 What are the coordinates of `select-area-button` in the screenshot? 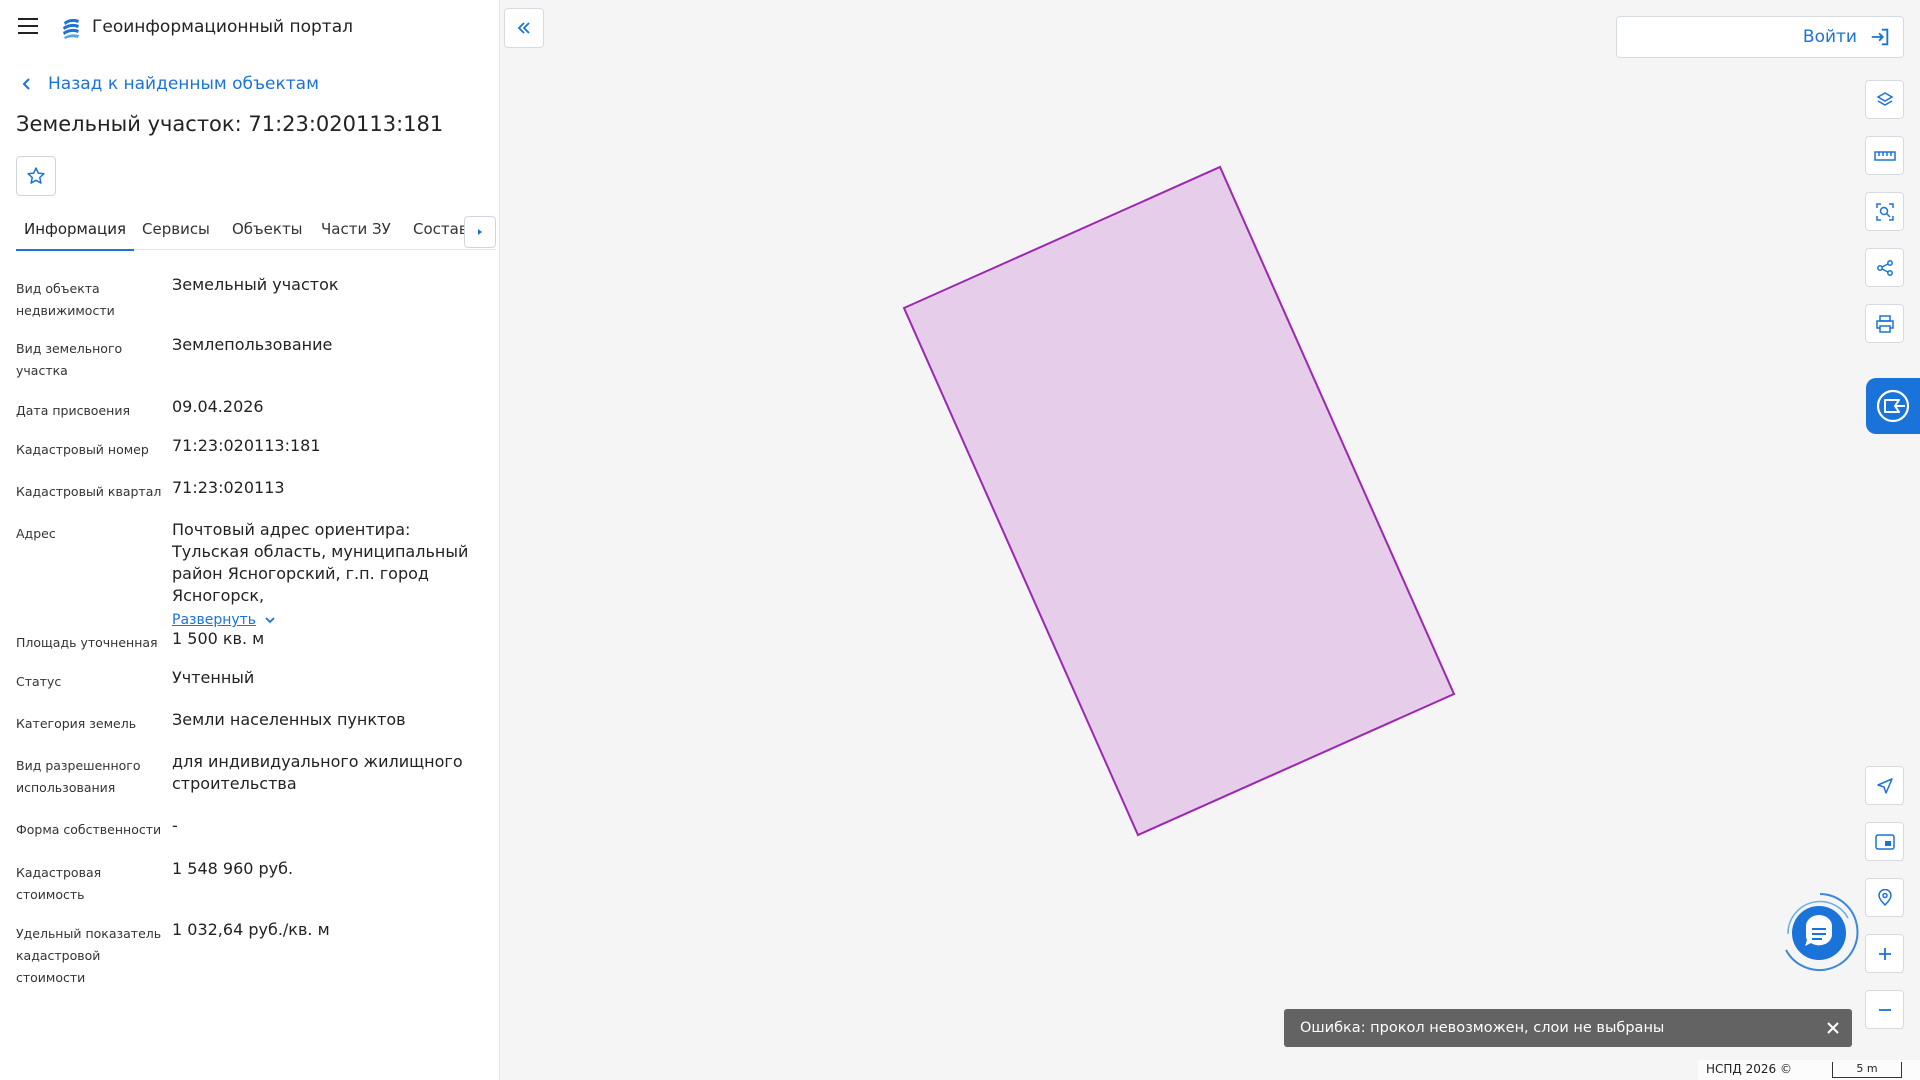 It's located at (1884, 211).